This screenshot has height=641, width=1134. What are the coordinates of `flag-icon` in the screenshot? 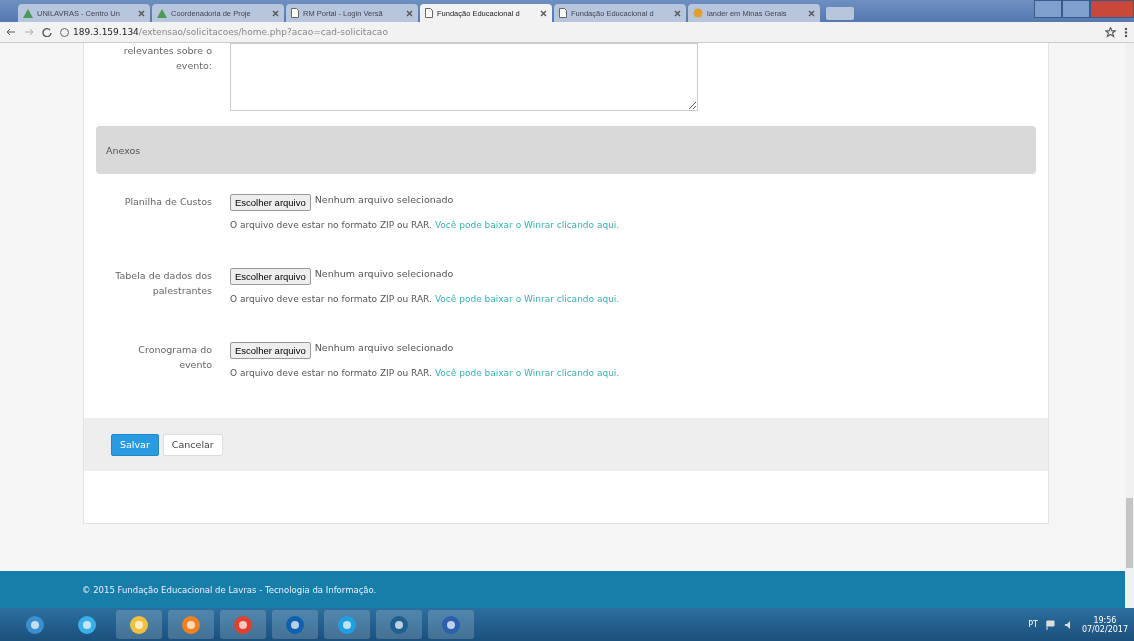 It's located at (1050, 624).